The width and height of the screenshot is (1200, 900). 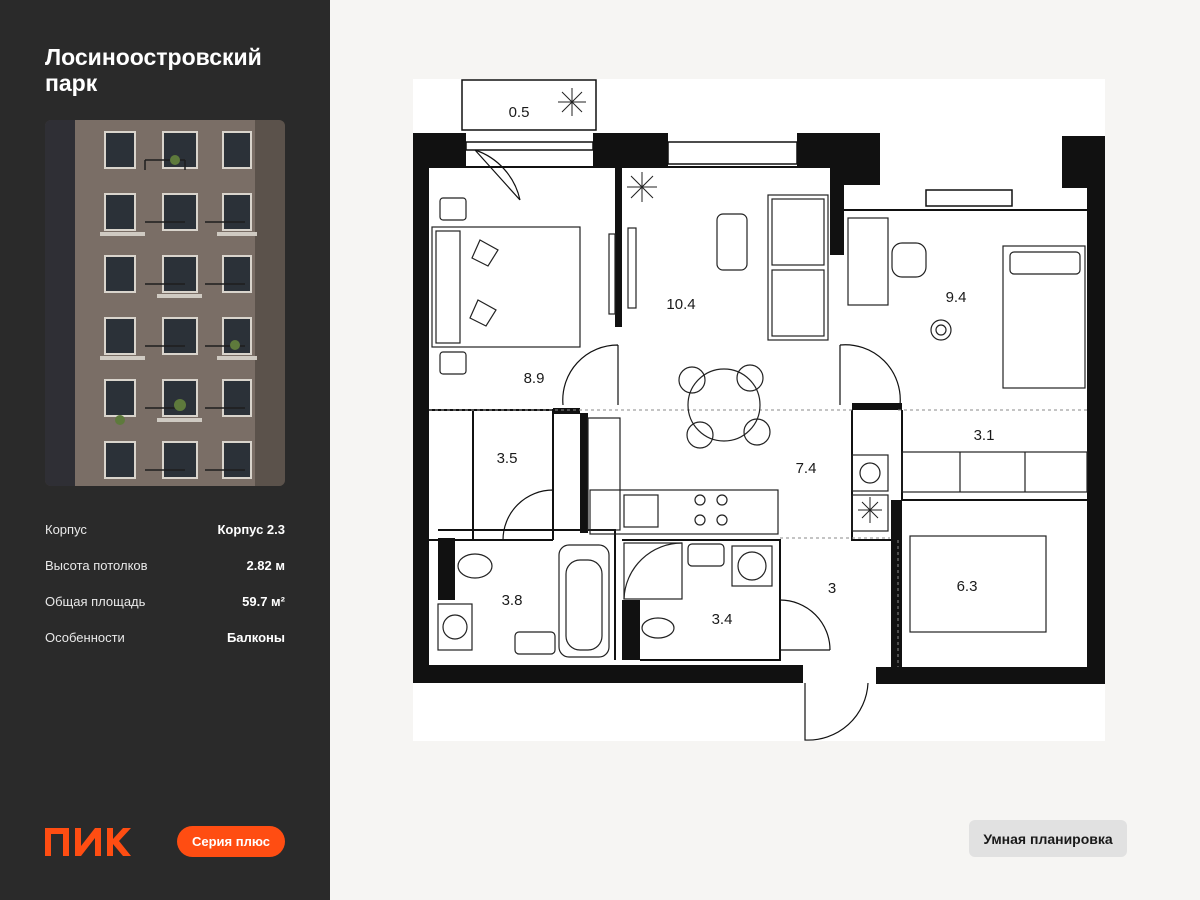 What do you see at coordinates (512, 600) in the screenshot?
I see `room-area-label: 3.8` at bounding box center [512, 600].